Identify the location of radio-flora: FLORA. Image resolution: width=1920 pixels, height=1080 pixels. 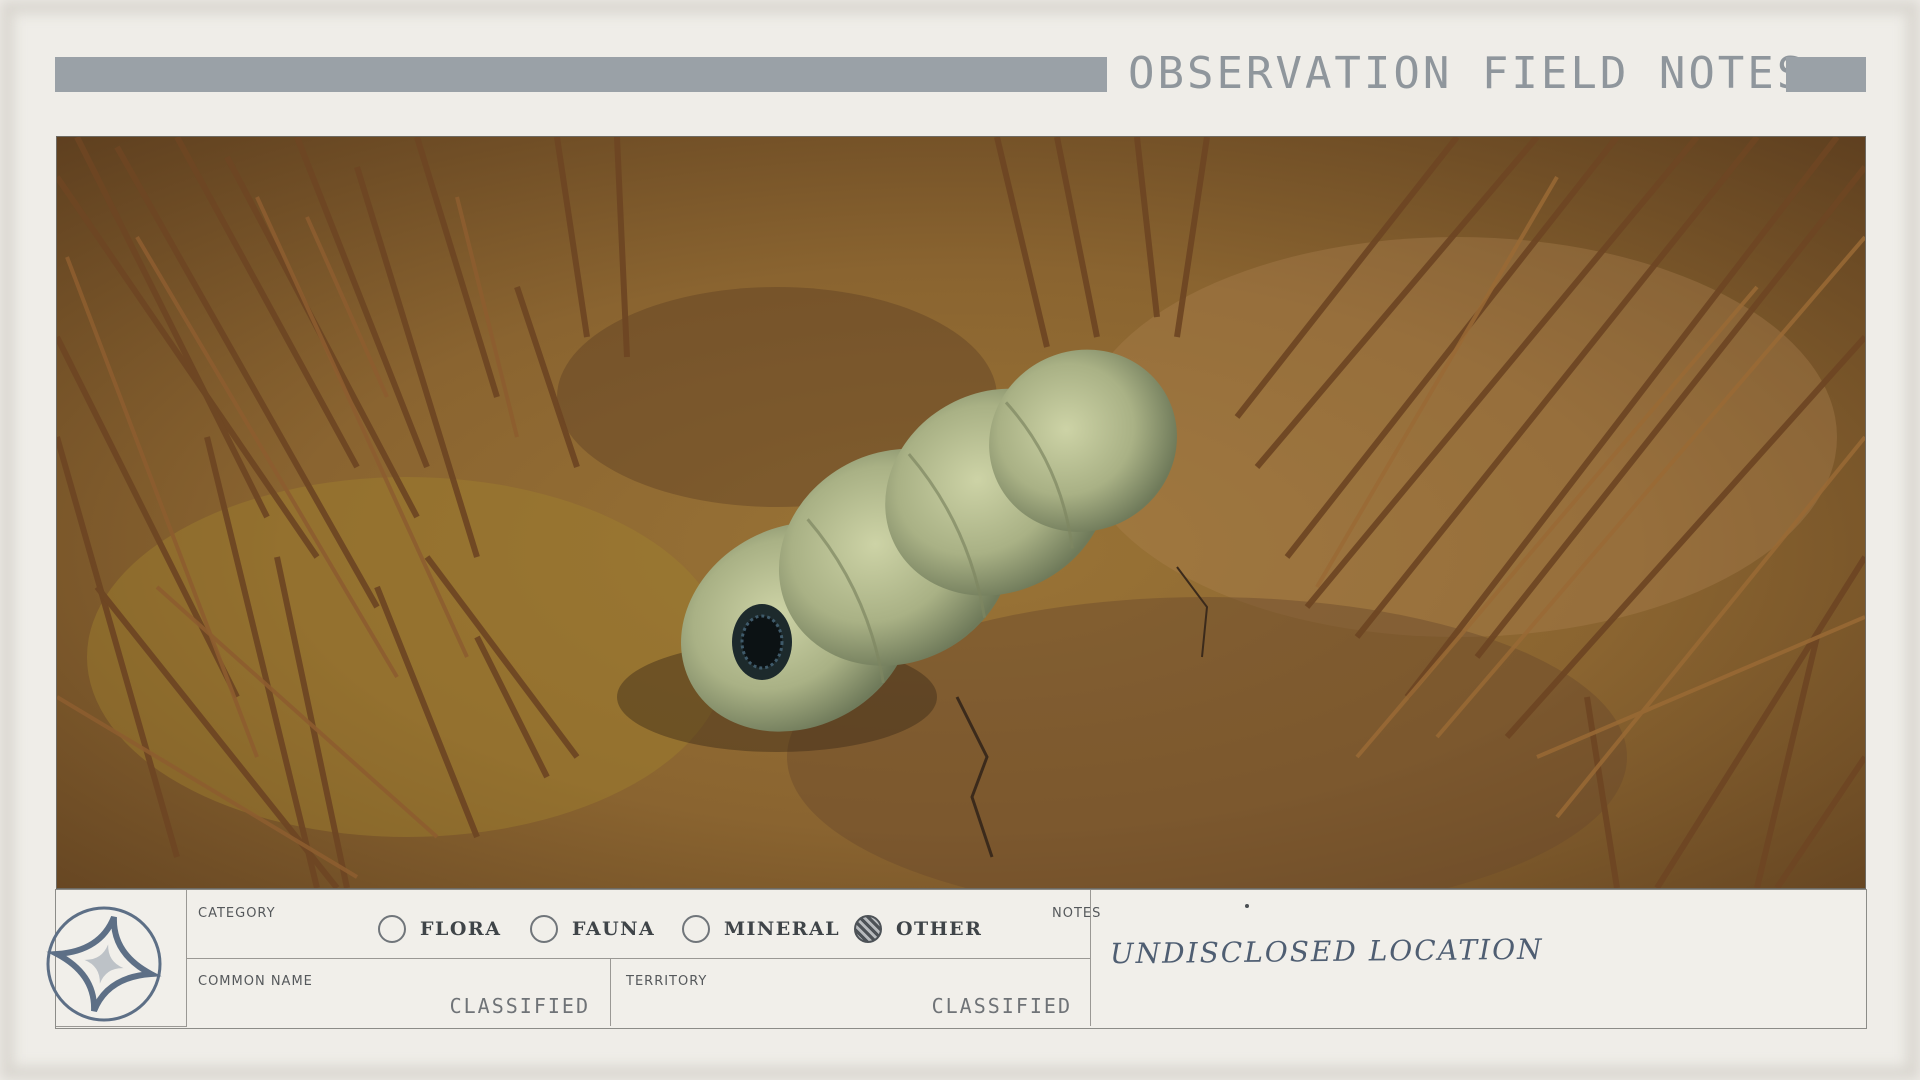
(439, 929).